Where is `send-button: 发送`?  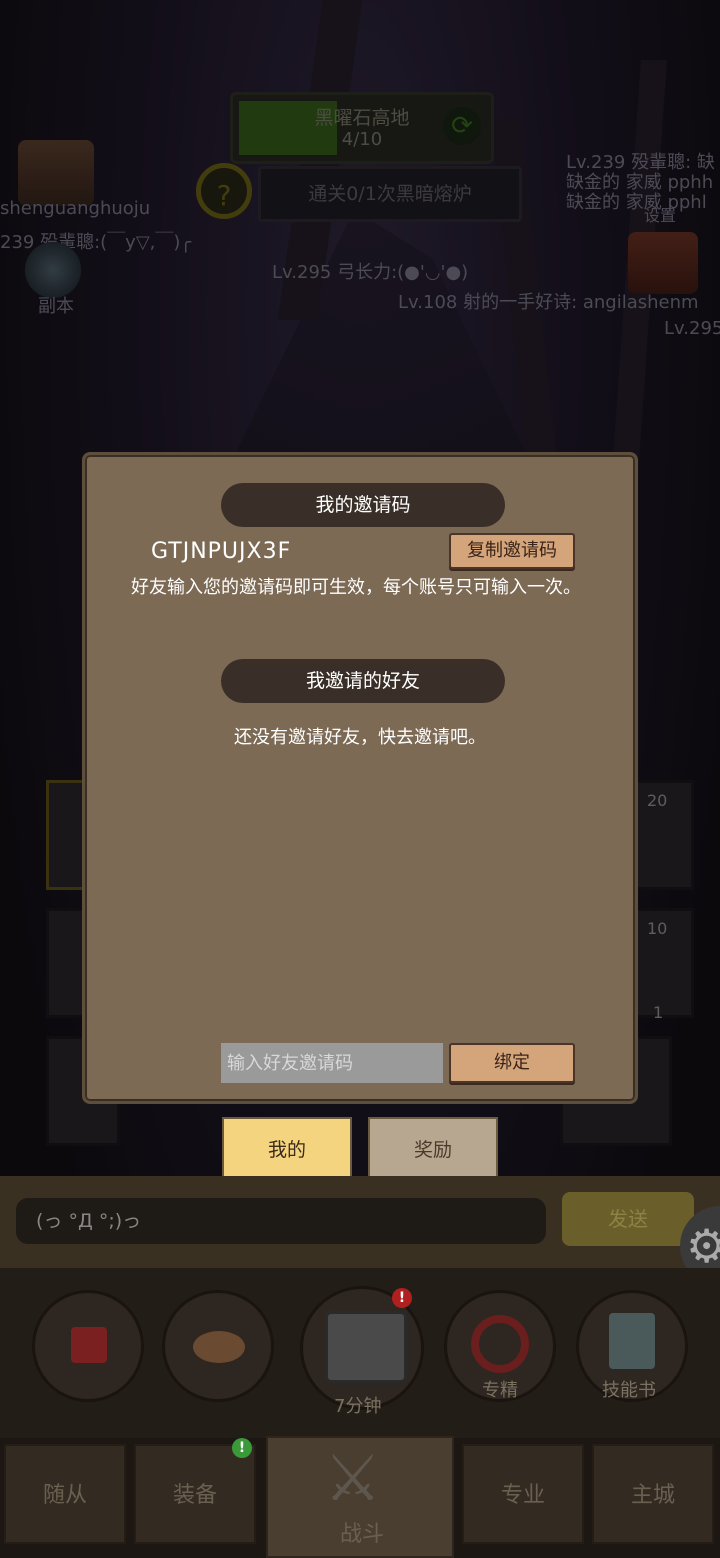 send-button: 发送 is located at coordinates (628, 1219).